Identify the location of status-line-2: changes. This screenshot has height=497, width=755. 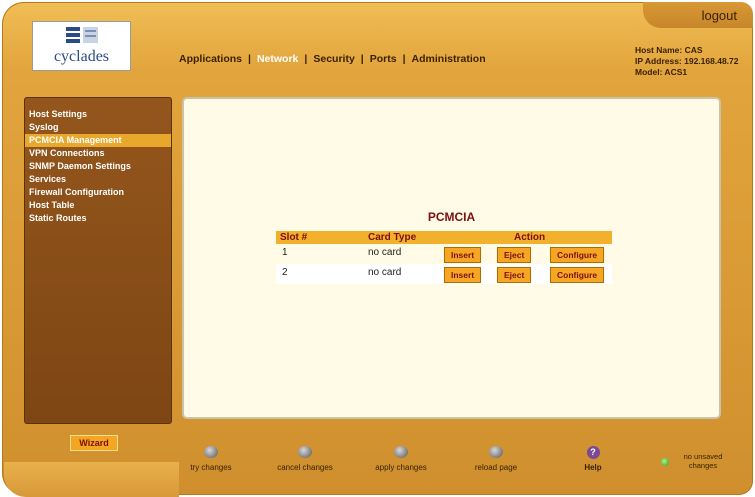
(703, 465).